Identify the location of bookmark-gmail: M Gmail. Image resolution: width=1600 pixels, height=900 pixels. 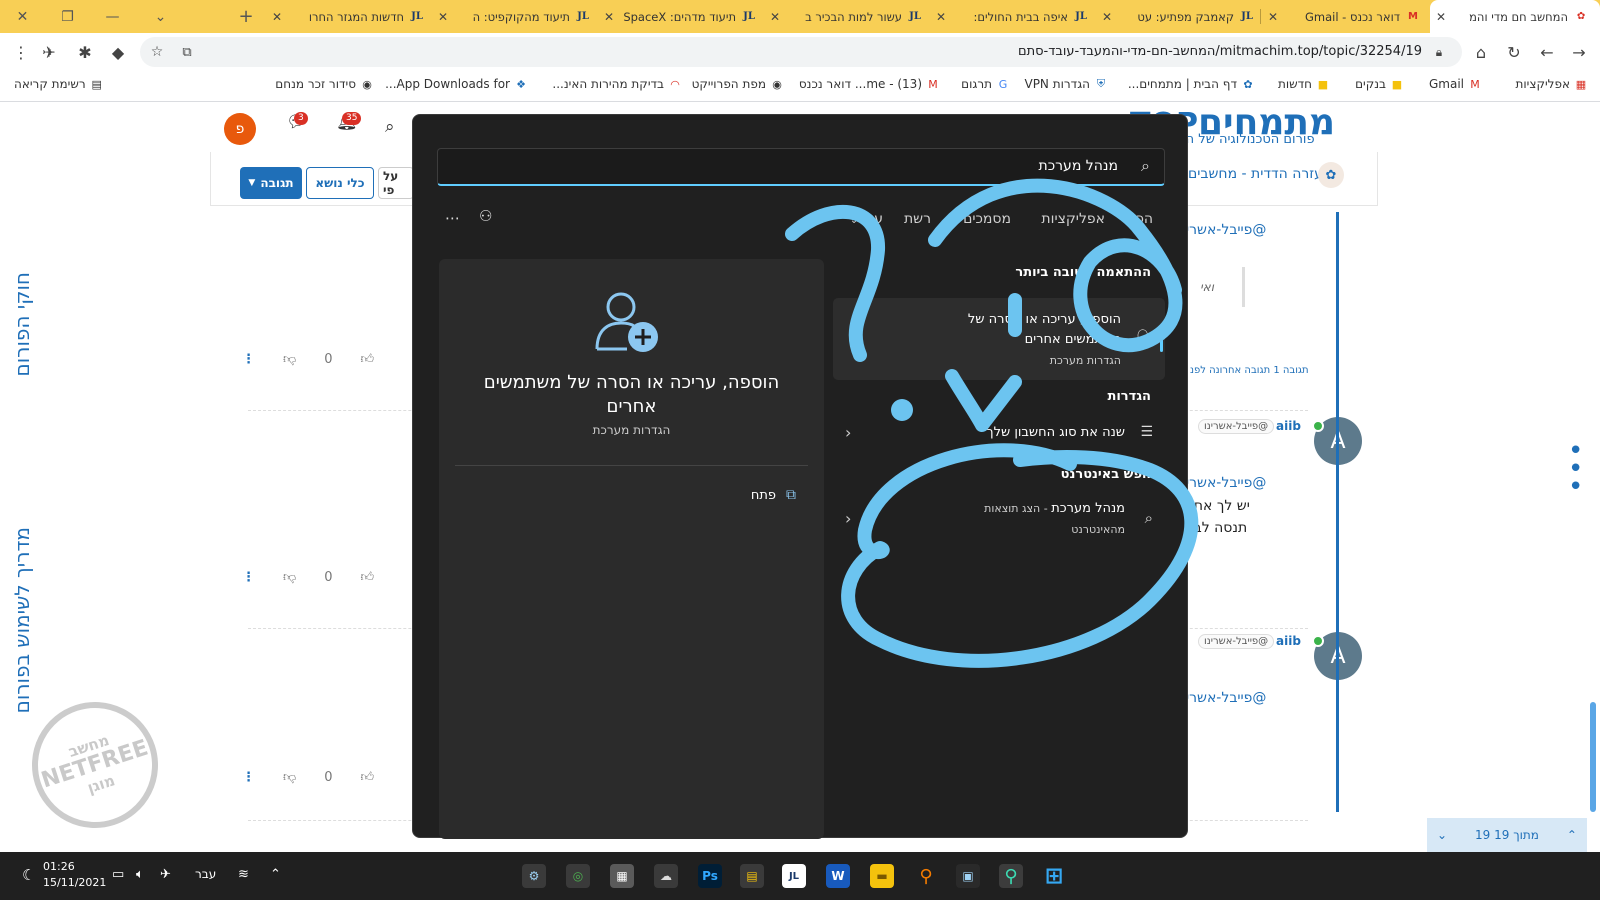
(1455, 84).